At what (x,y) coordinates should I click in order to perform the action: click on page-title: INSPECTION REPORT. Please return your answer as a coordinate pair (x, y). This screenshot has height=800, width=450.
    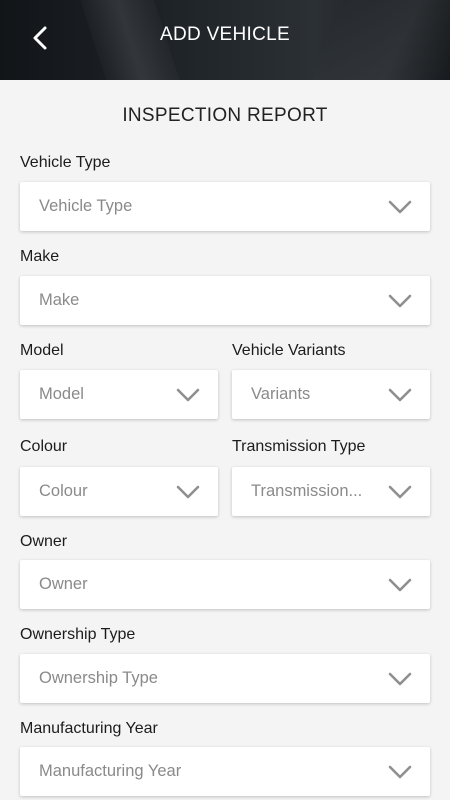
    Looking at the image, I should click on (225, 115).